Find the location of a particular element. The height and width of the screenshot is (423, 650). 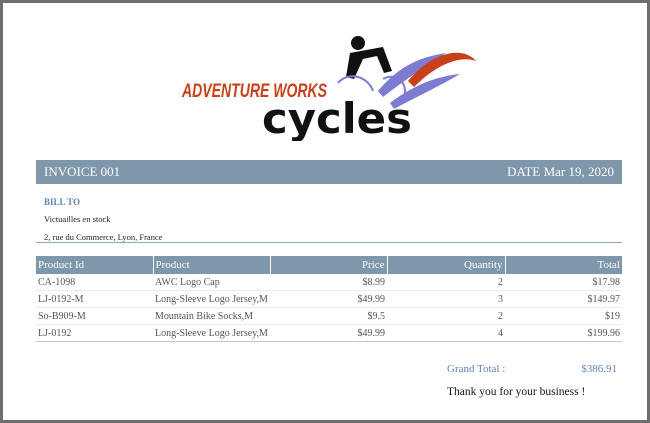

cell-price: $9.5 is located at coordinates (328, 316).